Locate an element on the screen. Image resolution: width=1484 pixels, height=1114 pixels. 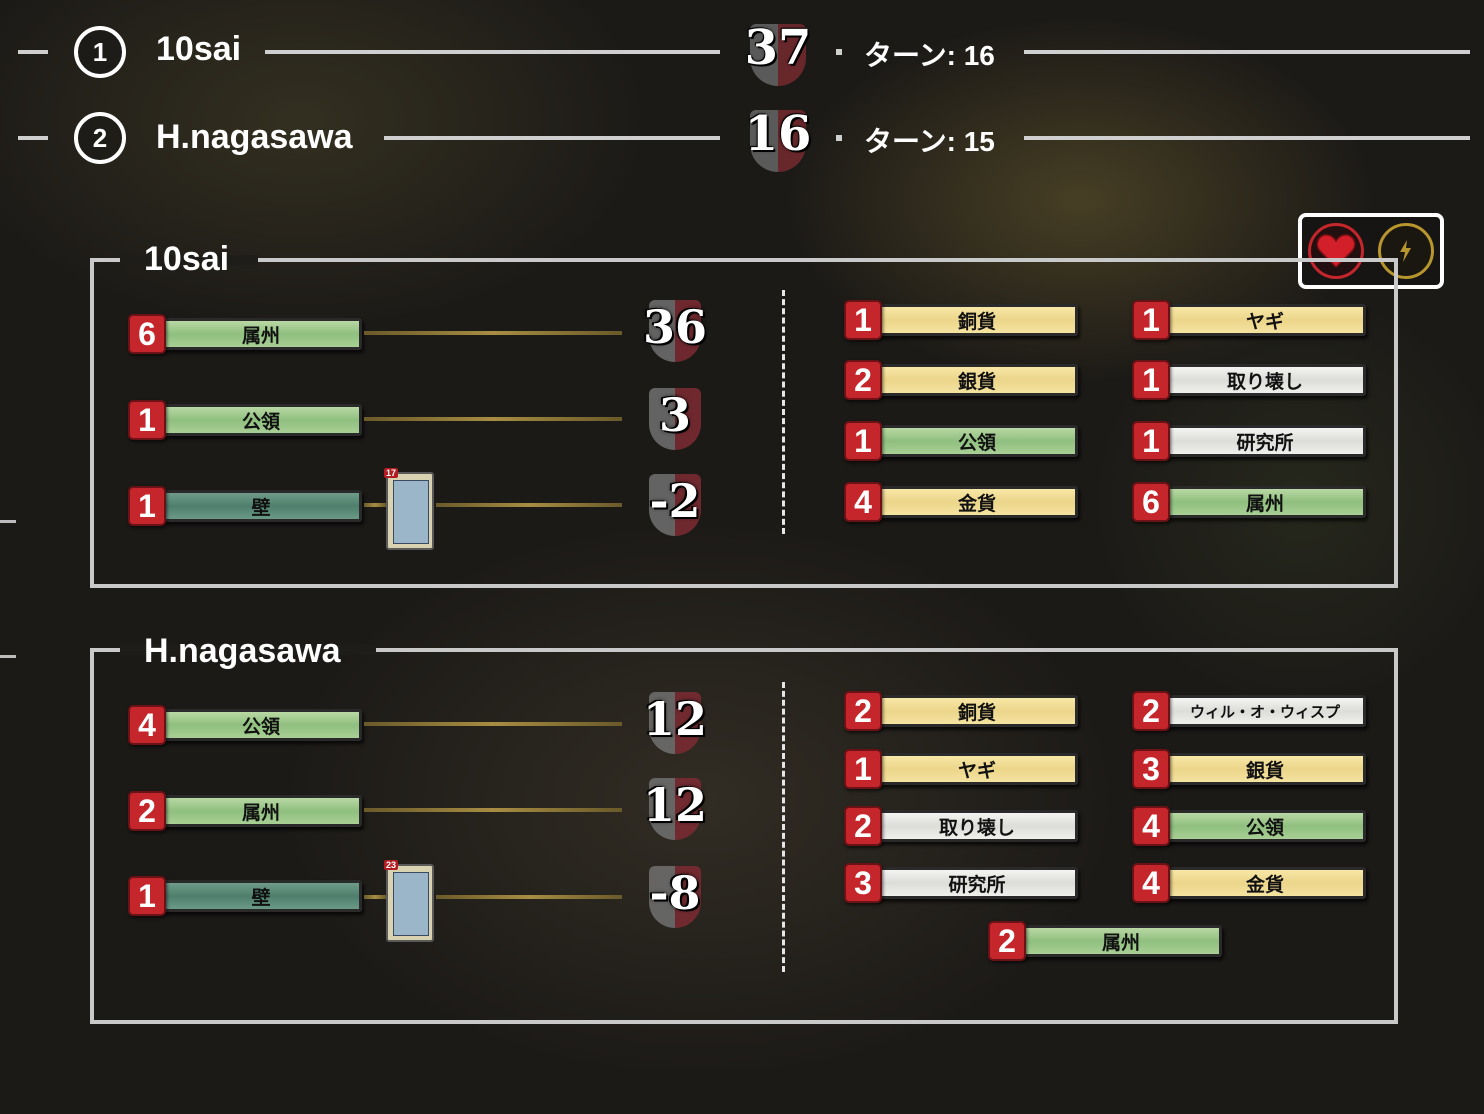
lightning-icon is located at coordinates (1405, 251).